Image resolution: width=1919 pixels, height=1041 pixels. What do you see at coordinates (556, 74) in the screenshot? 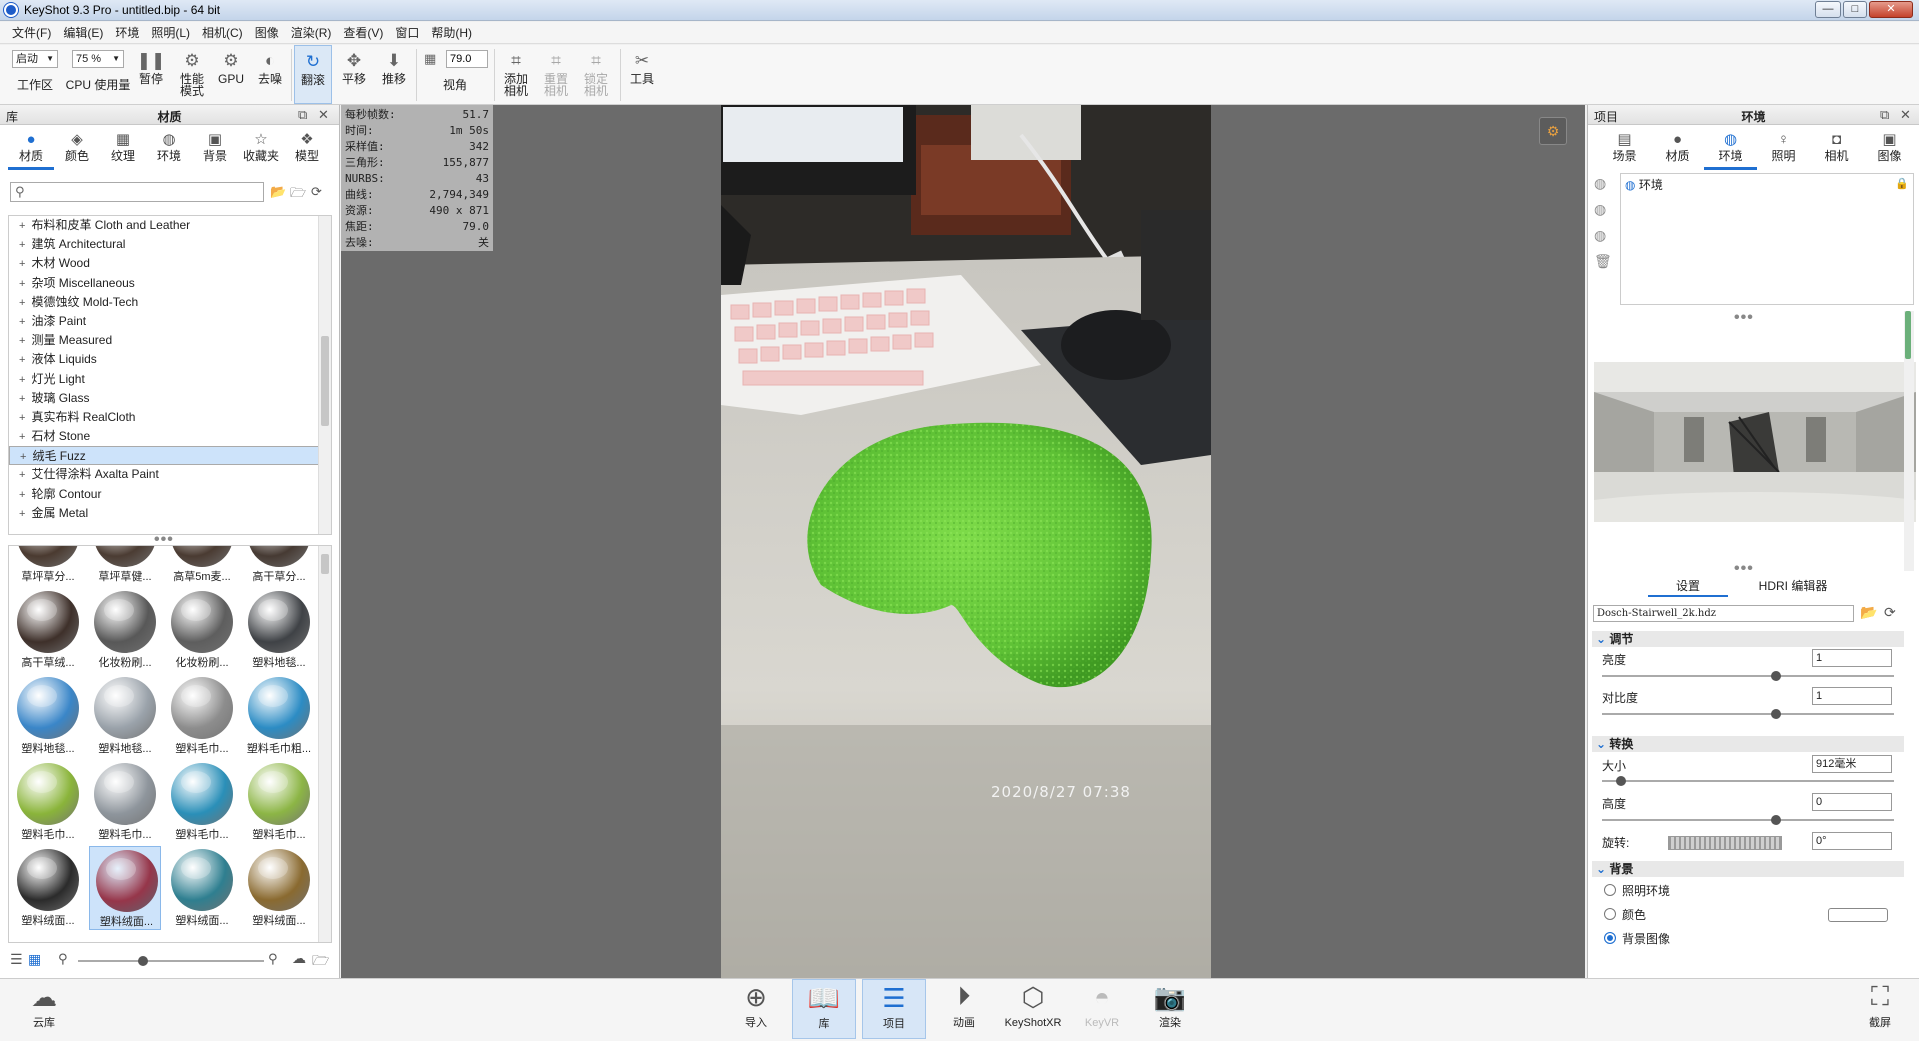
I see `reset-camera-button: ⌗ 重置 相机` at bounding box center [556, 74].